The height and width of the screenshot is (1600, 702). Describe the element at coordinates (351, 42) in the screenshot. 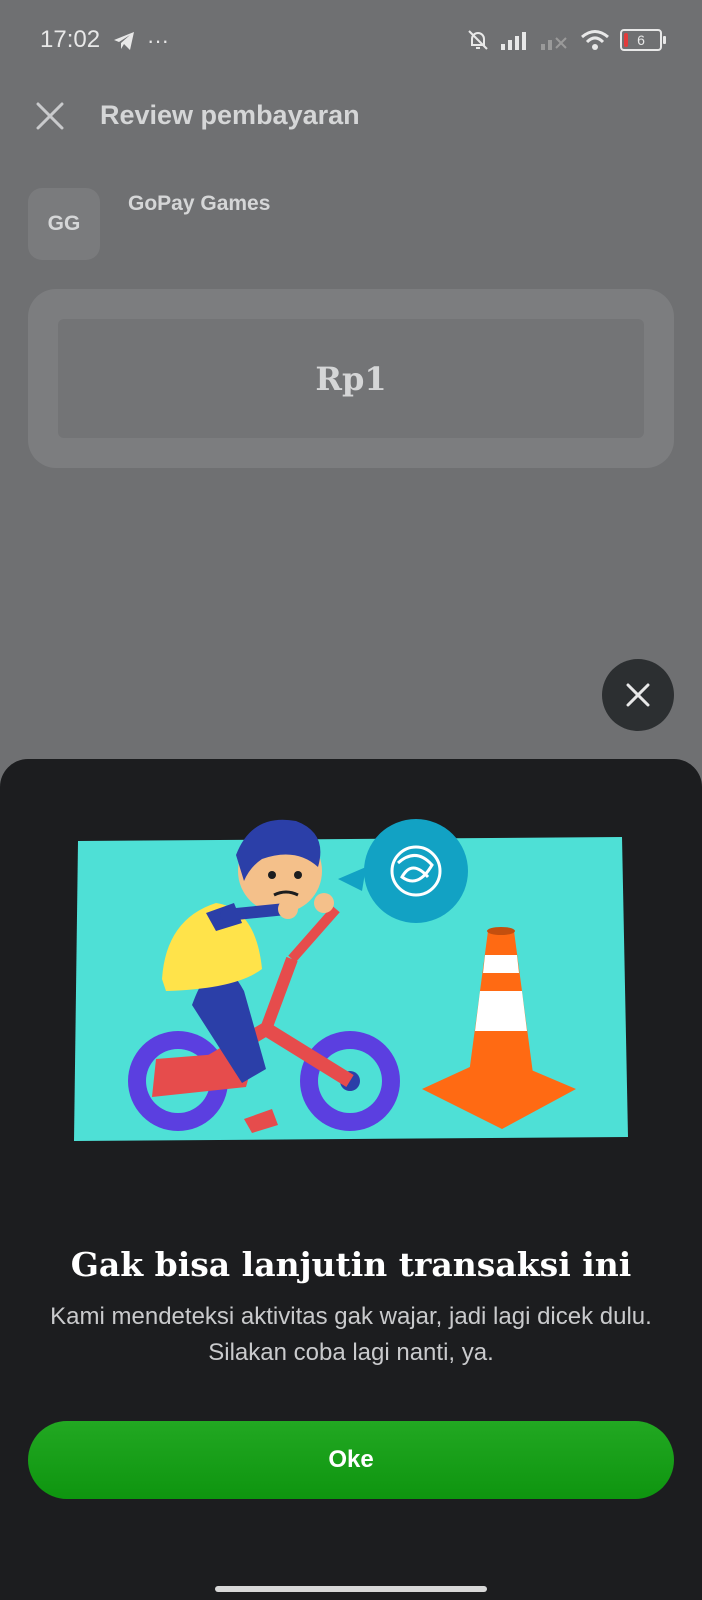

I see `status-bar: 17:02 ··· 6` at that location.